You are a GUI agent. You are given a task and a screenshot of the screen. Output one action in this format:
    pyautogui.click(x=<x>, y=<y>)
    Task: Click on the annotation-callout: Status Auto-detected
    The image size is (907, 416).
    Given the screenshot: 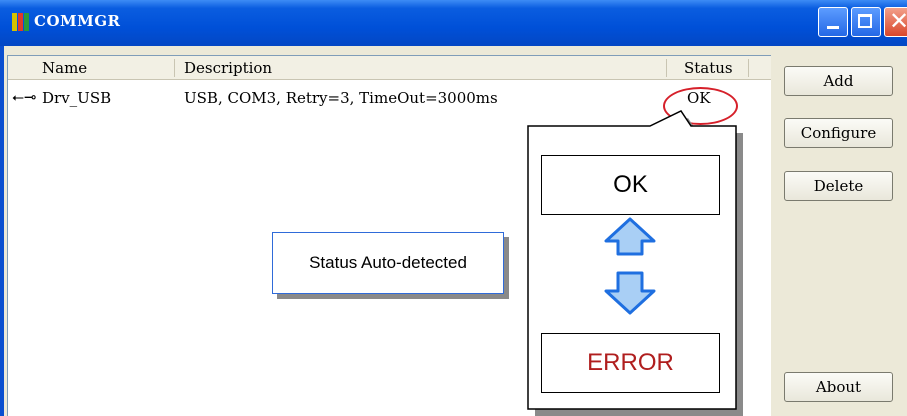 What is the action you would take?
    pyautogui.click(x=388, y=263)
    